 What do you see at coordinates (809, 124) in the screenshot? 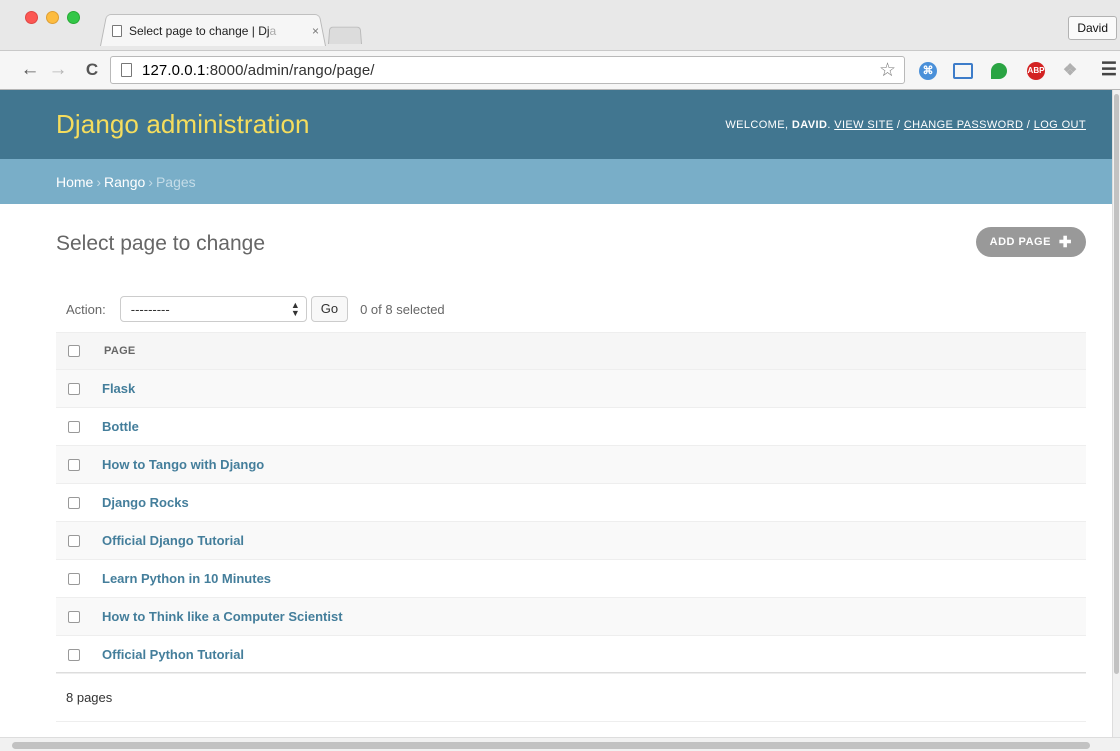
I see `username: DAVID` at bounding box center [809, 124].